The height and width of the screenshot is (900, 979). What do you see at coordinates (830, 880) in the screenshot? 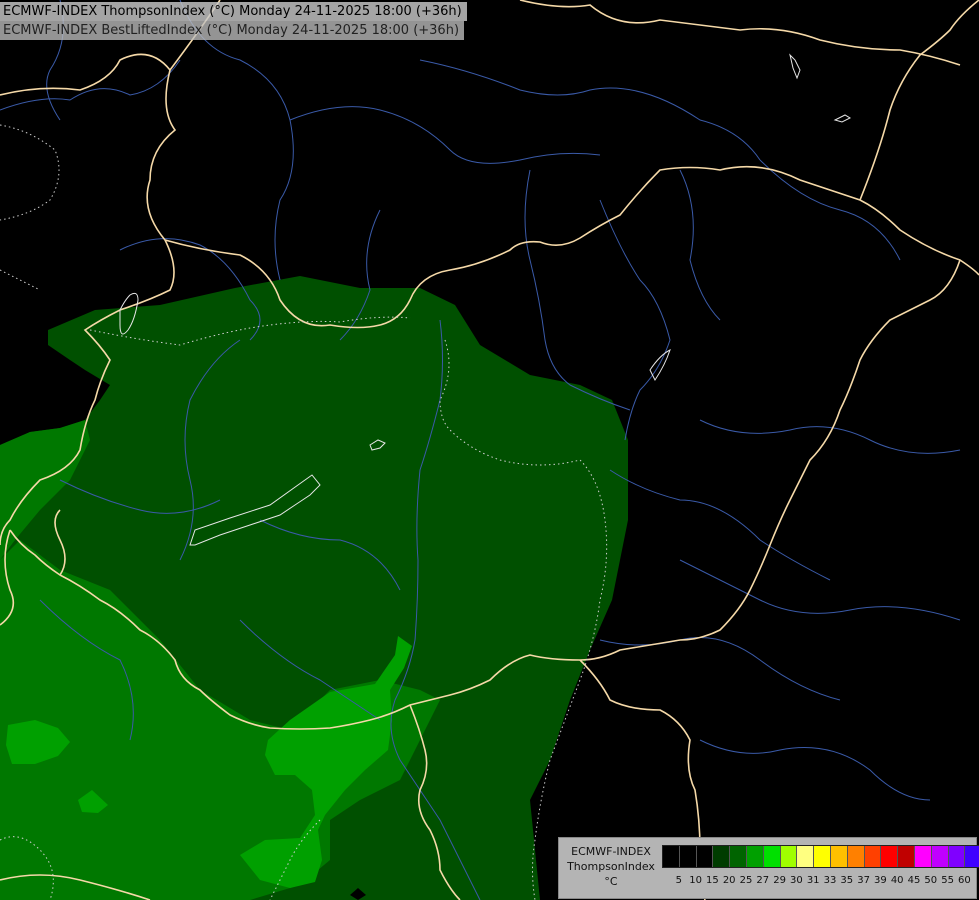
I see `legend-tick: 33` at bounding box center [830, 880].